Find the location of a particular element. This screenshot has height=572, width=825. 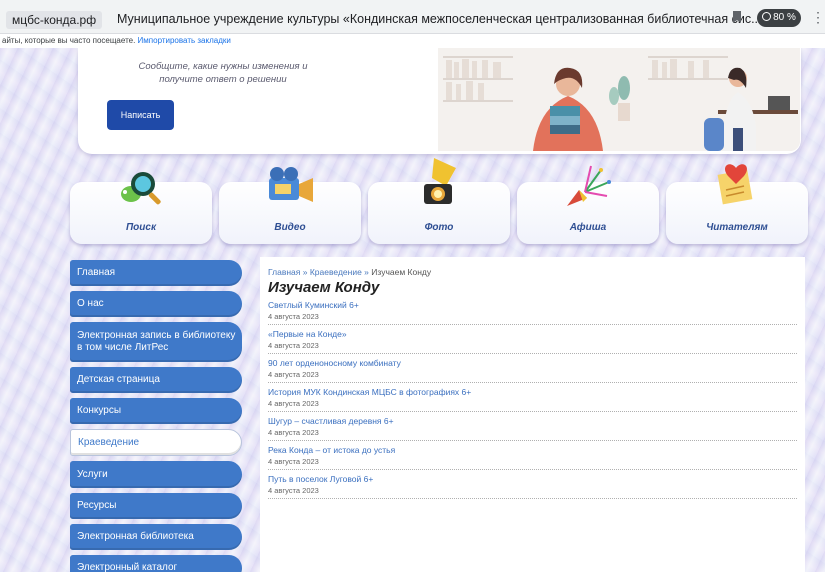

sidebar-item-resources: Ресурсы is located at coordinates (156, 506).